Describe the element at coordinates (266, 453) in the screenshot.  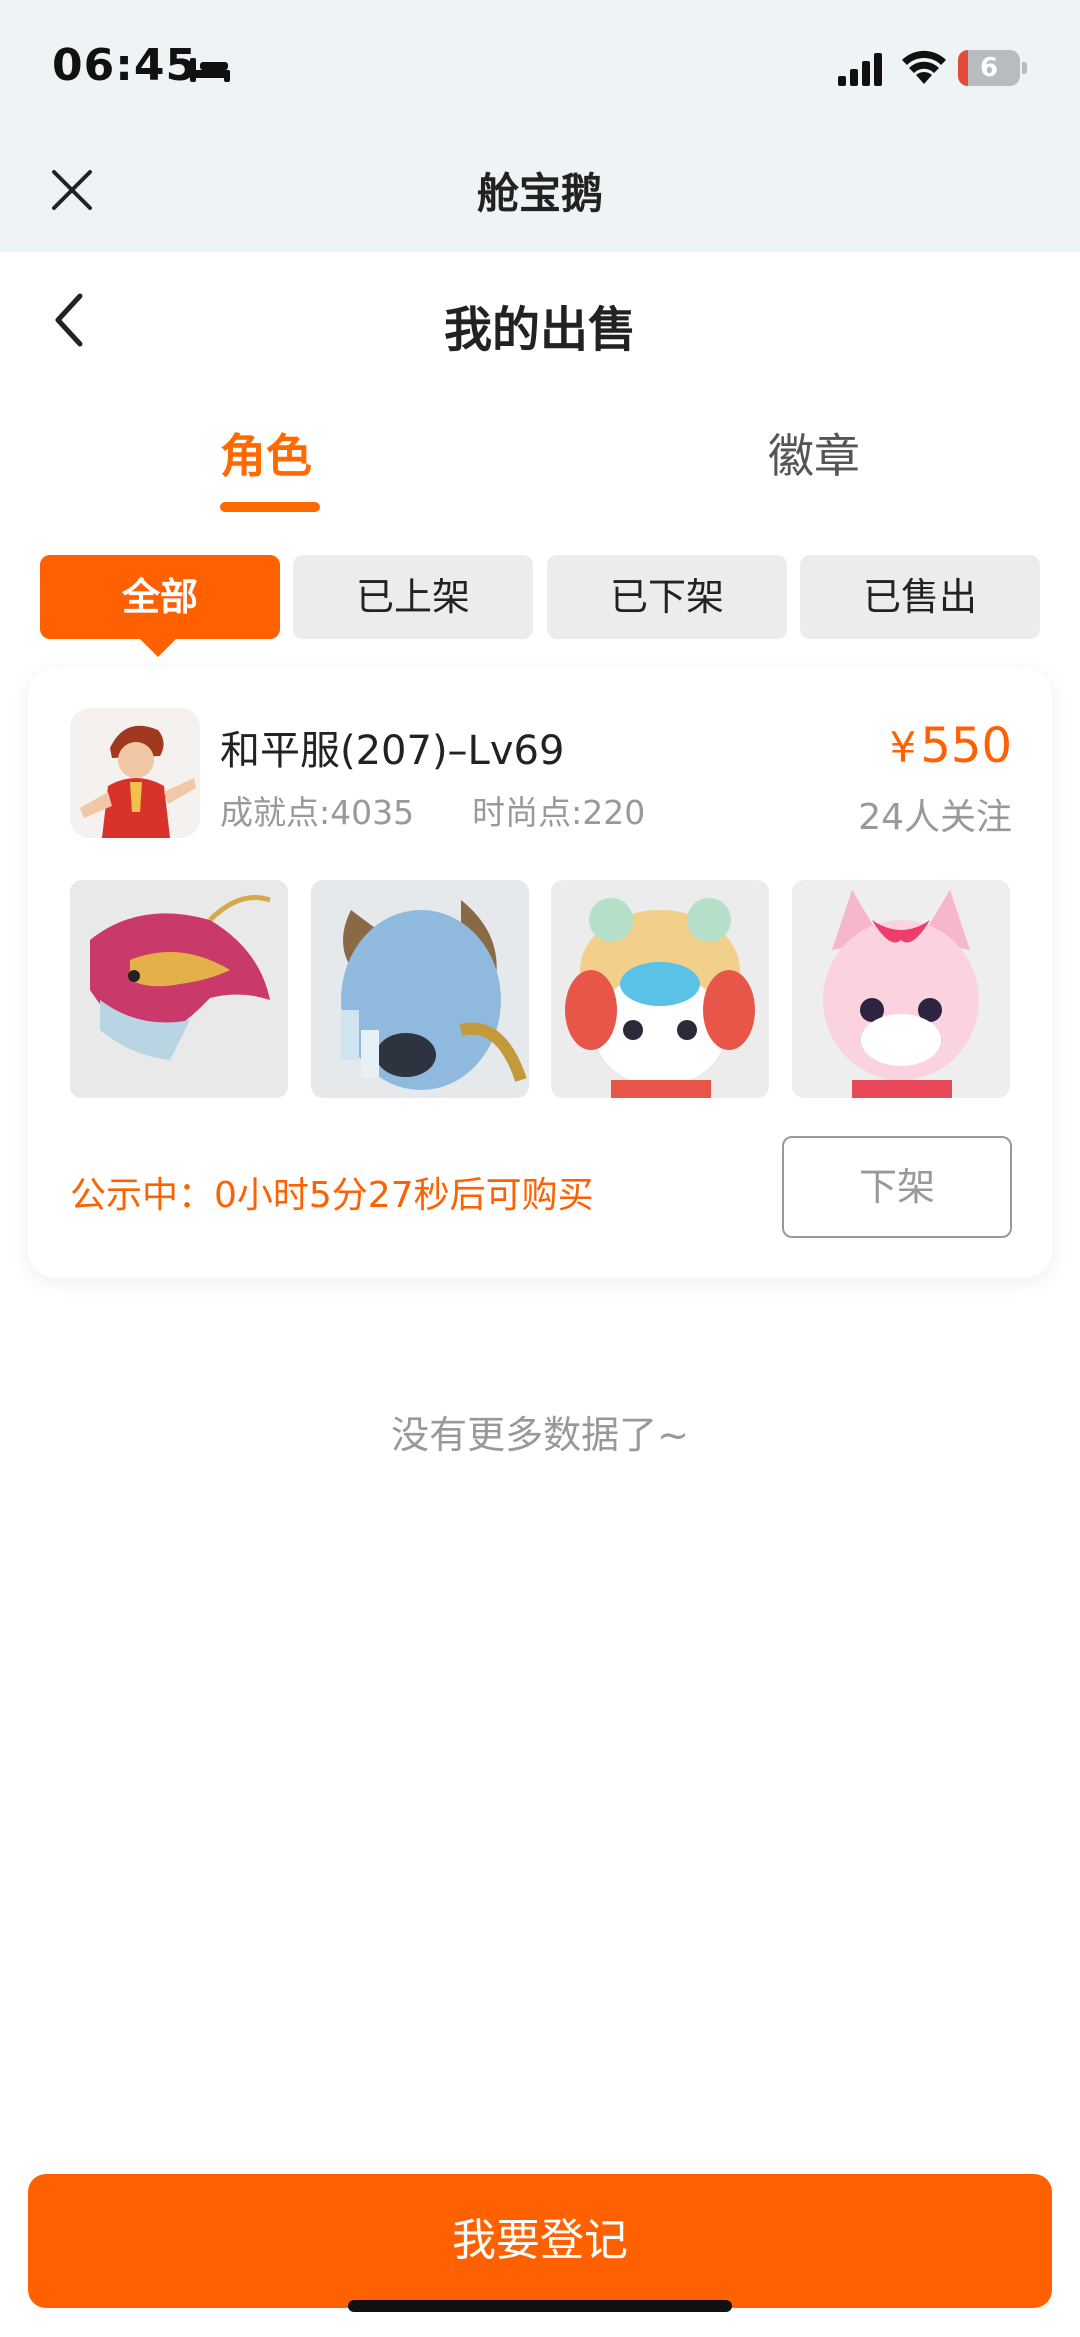
I see `tab-role: 角色` at that location.